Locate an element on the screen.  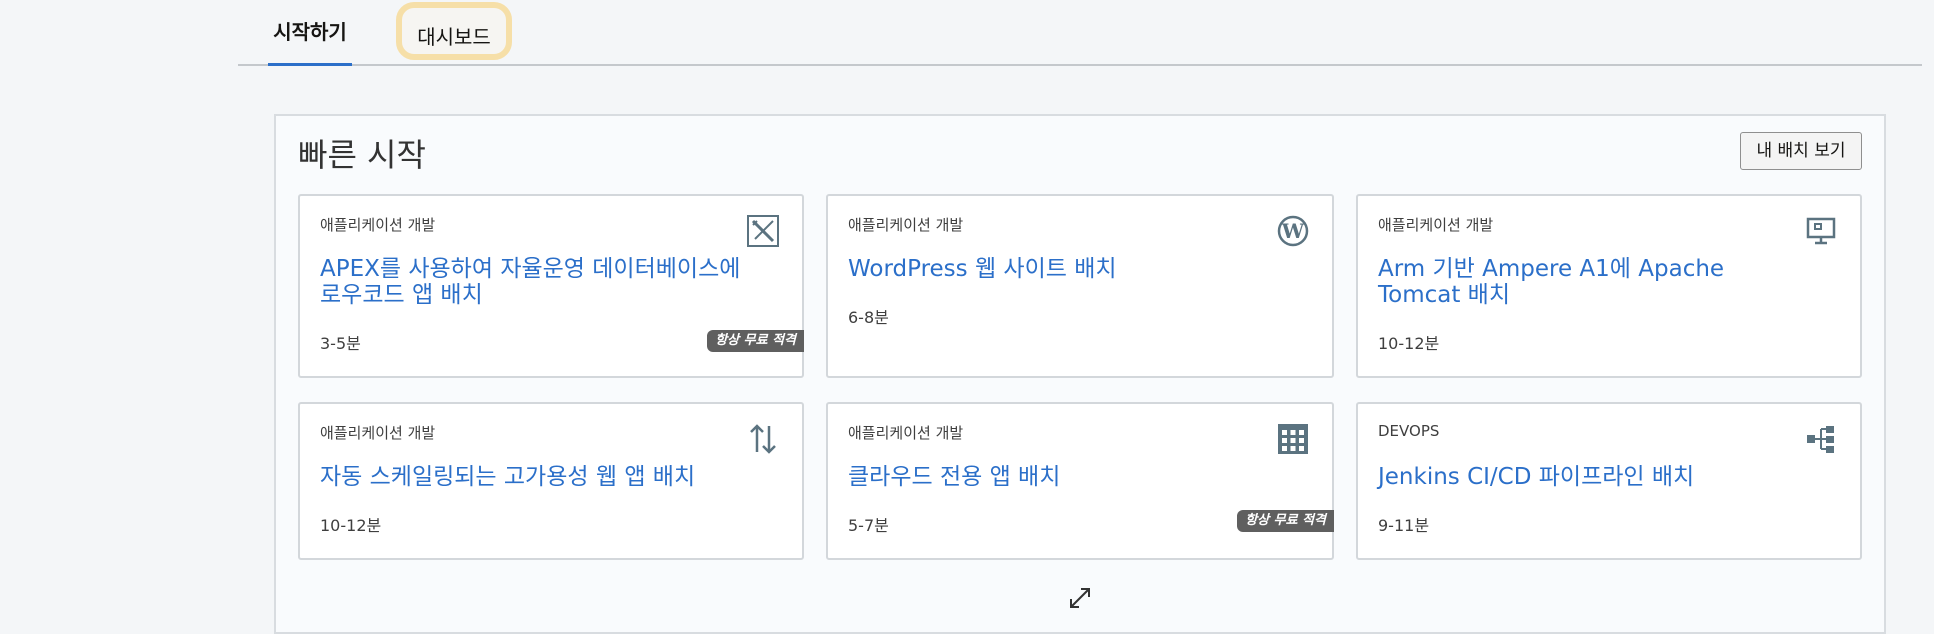
view-my-deployments-button: 내 배치 보기 is located at coordinates (1801, 151).